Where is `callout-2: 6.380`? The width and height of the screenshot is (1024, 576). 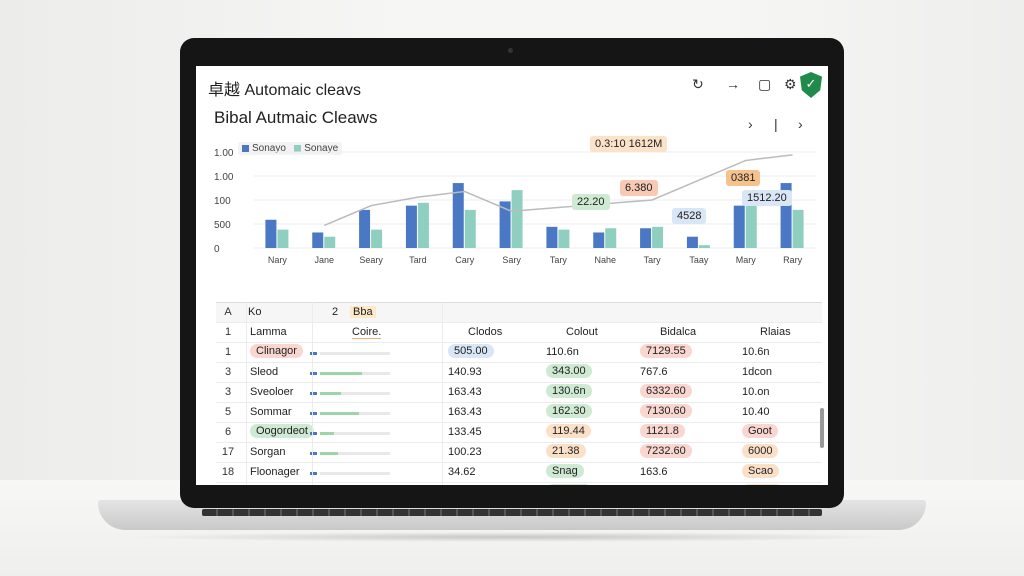
callout-2: 6.380 is located at coordinates (639, 188).